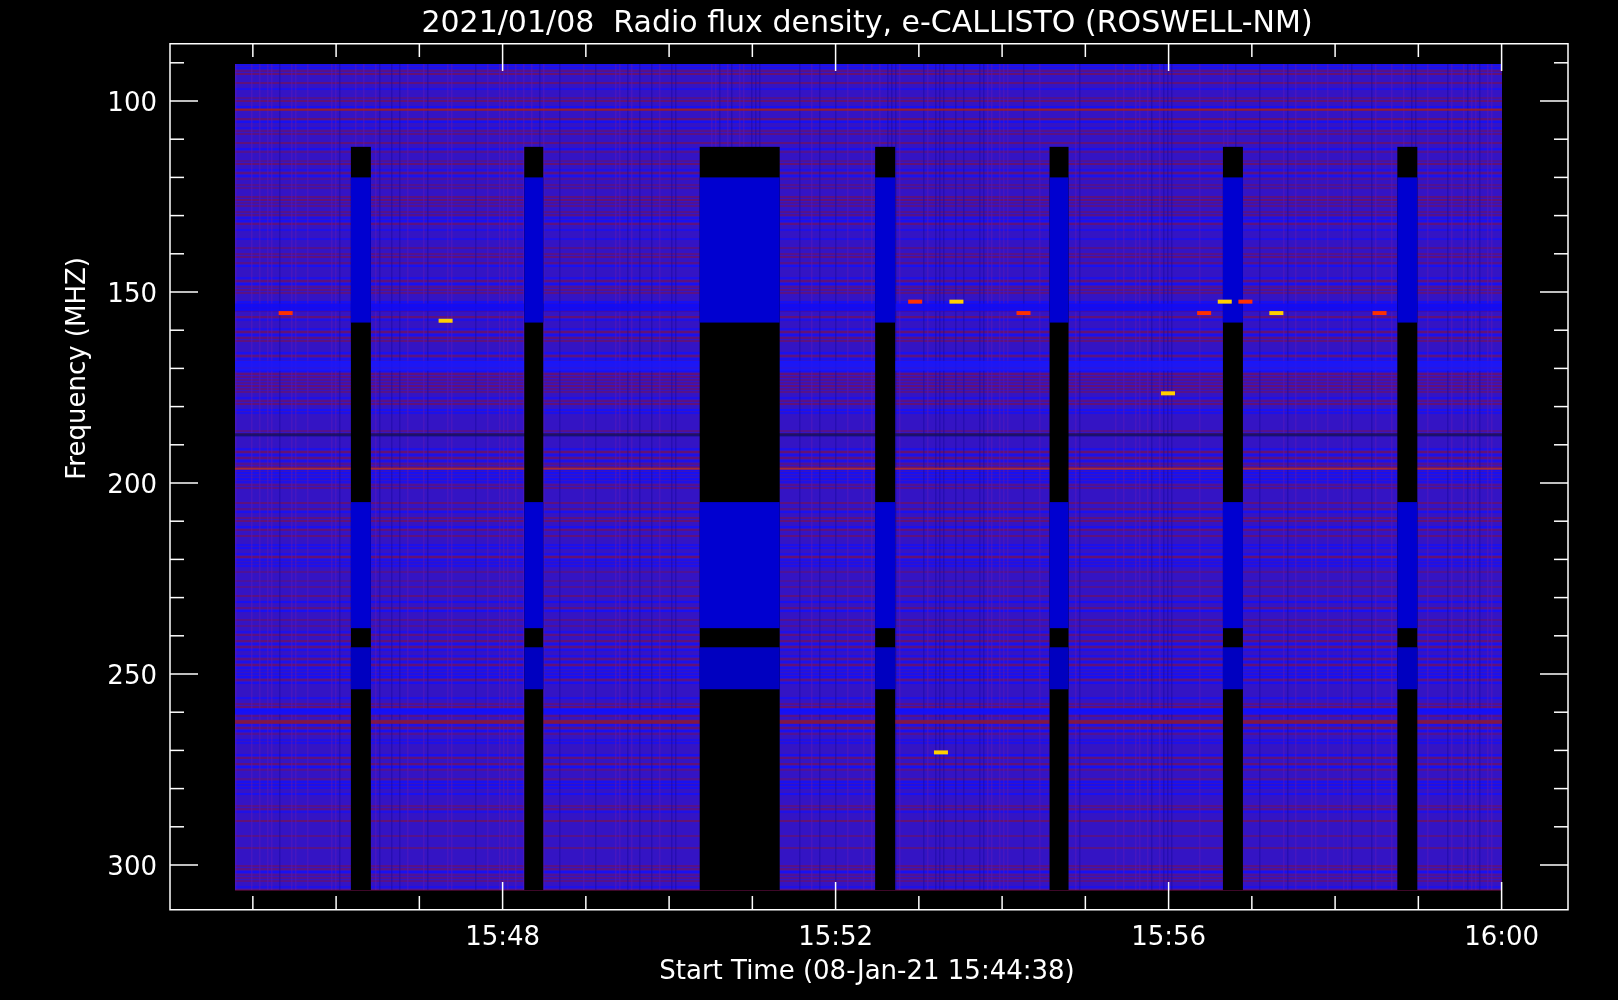  I want to click on y-tick-label: 150, so click(132, 293).